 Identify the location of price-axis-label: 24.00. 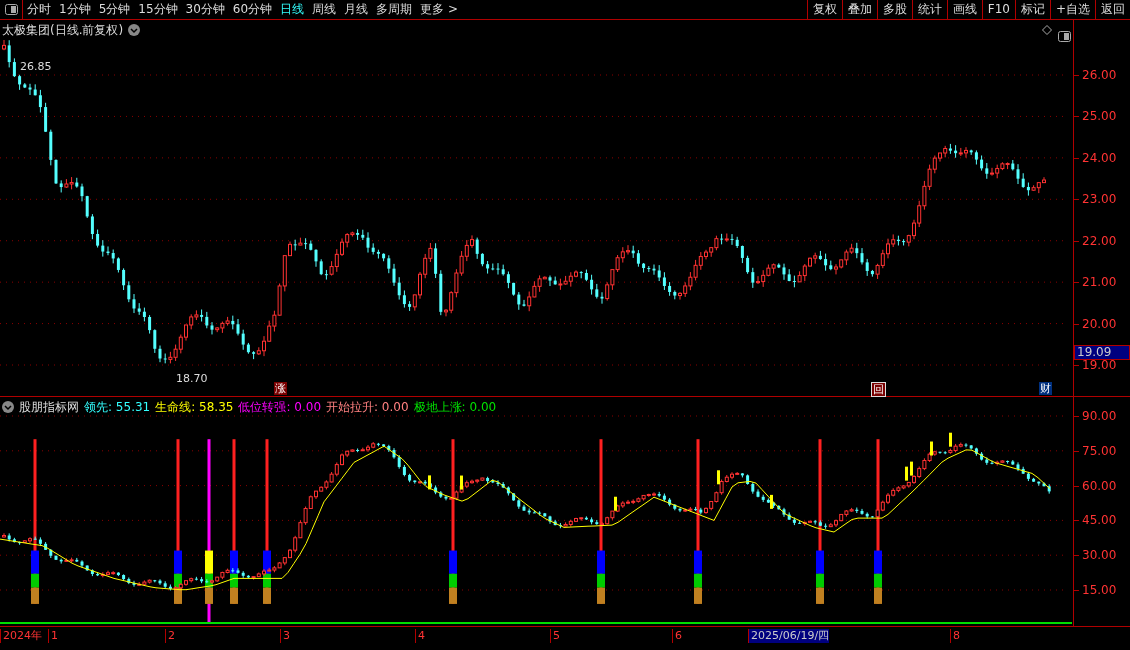
(1099, 158).